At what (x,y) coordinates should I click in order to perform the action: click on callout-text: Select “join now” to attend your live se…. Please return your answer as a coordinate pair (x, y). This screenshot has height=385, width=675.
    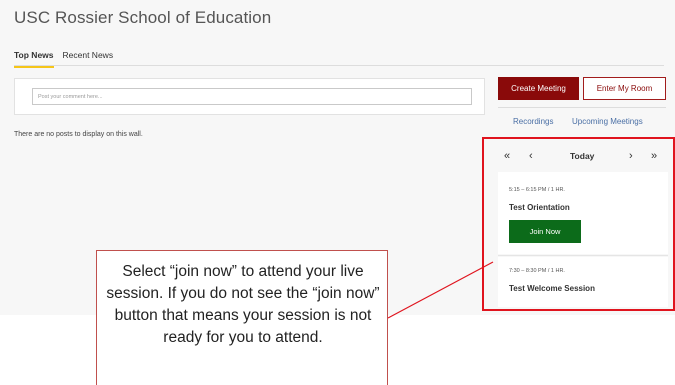
    Looking at the image, I should click on (243, 304).